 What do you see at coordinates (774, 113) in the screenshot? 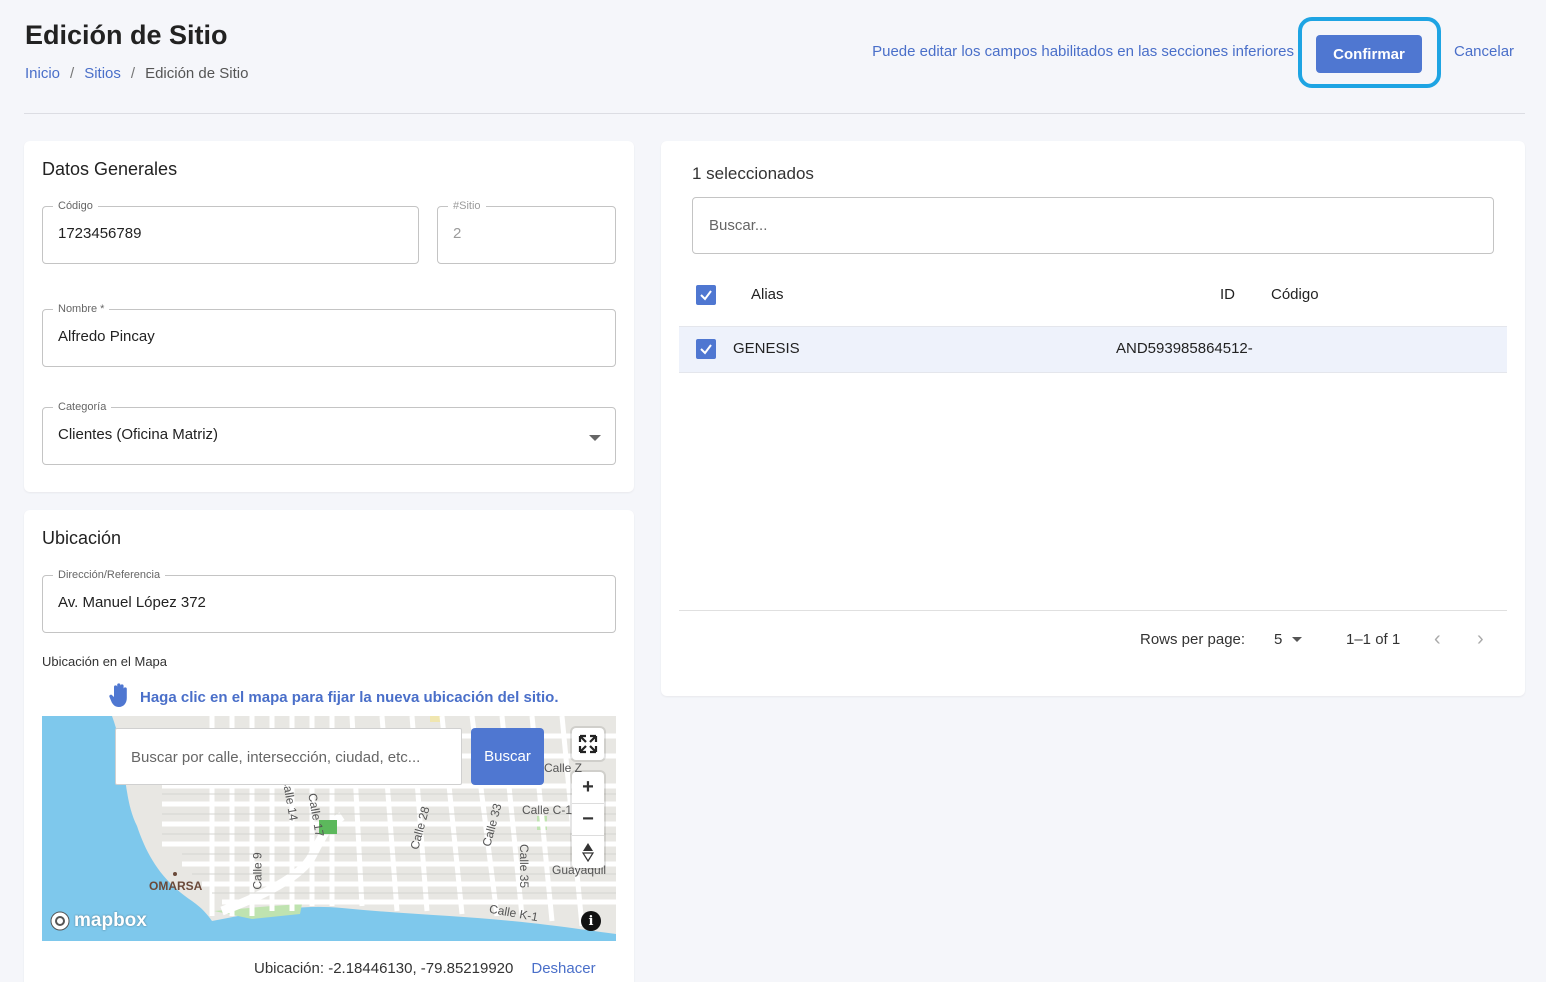
I see `header-divider` at bounding box center [774, 113].